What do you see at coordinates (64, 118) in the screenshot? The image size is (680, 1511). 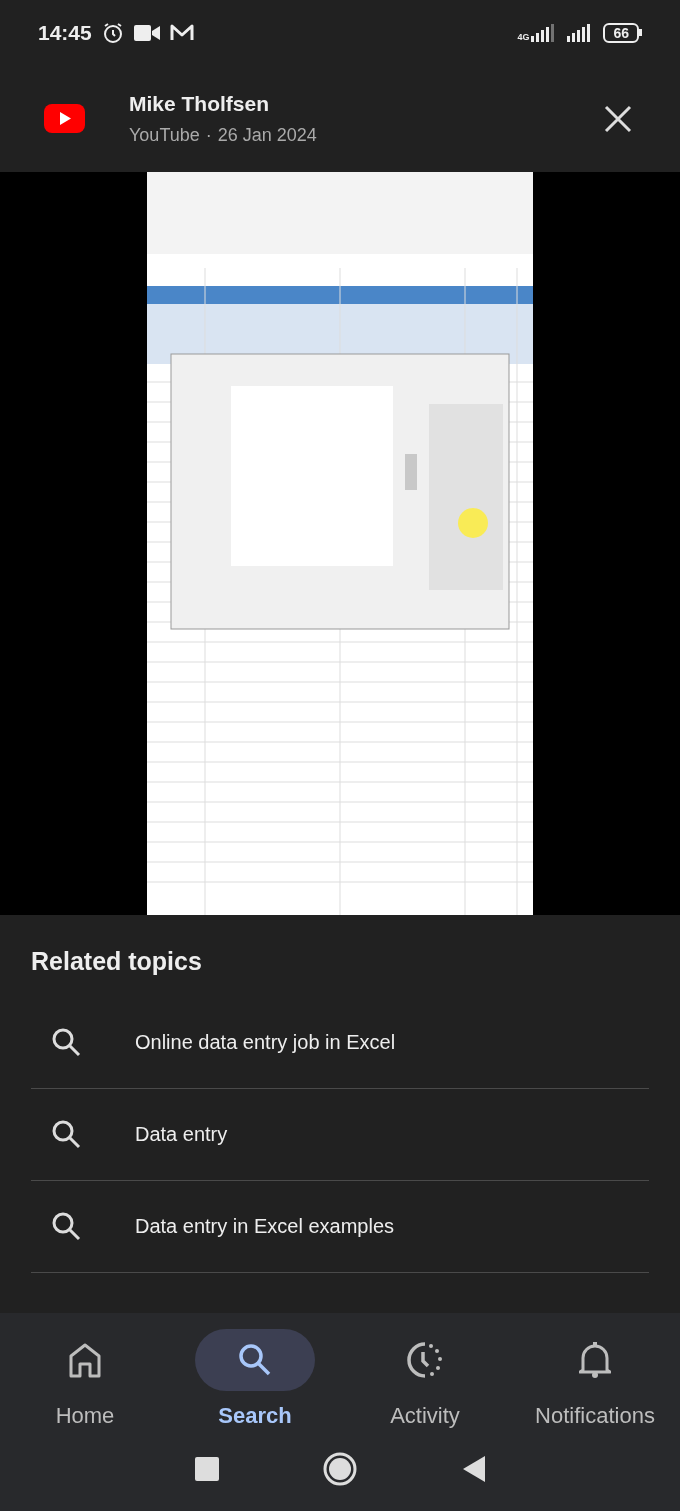 I see `play-logo-icon` at bounding box center [64, 118].